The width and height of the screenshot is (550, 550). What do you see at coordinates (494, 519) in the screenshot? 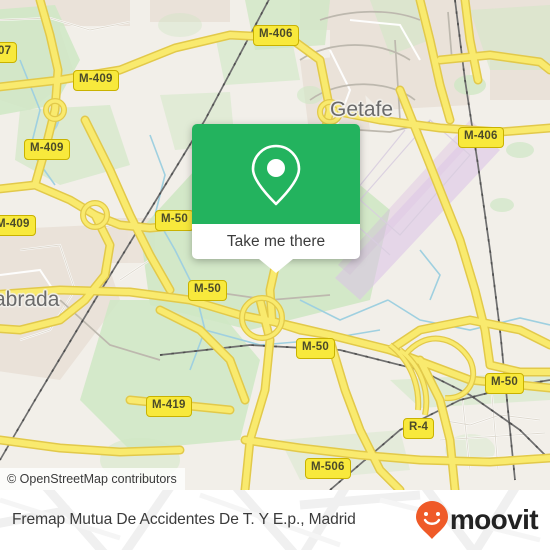
I see `moovit-wordmark: moovit` at bounding box center [494, 519].